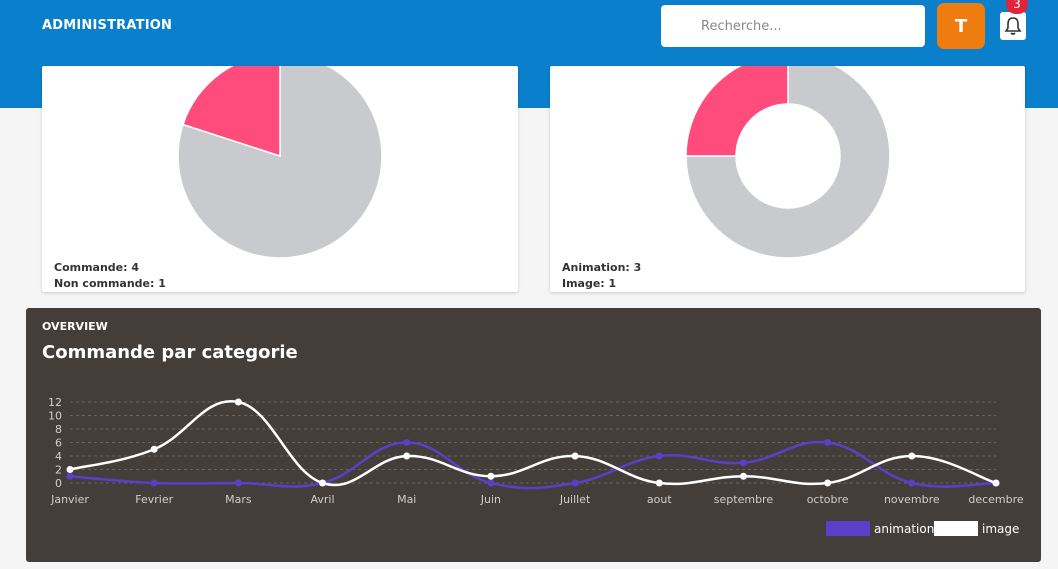 This screenshot has height=569, width=1058. What do you see at coordinates (793, 26) in the screenshot?
I see `search-input` at bounding box center [793, 26].